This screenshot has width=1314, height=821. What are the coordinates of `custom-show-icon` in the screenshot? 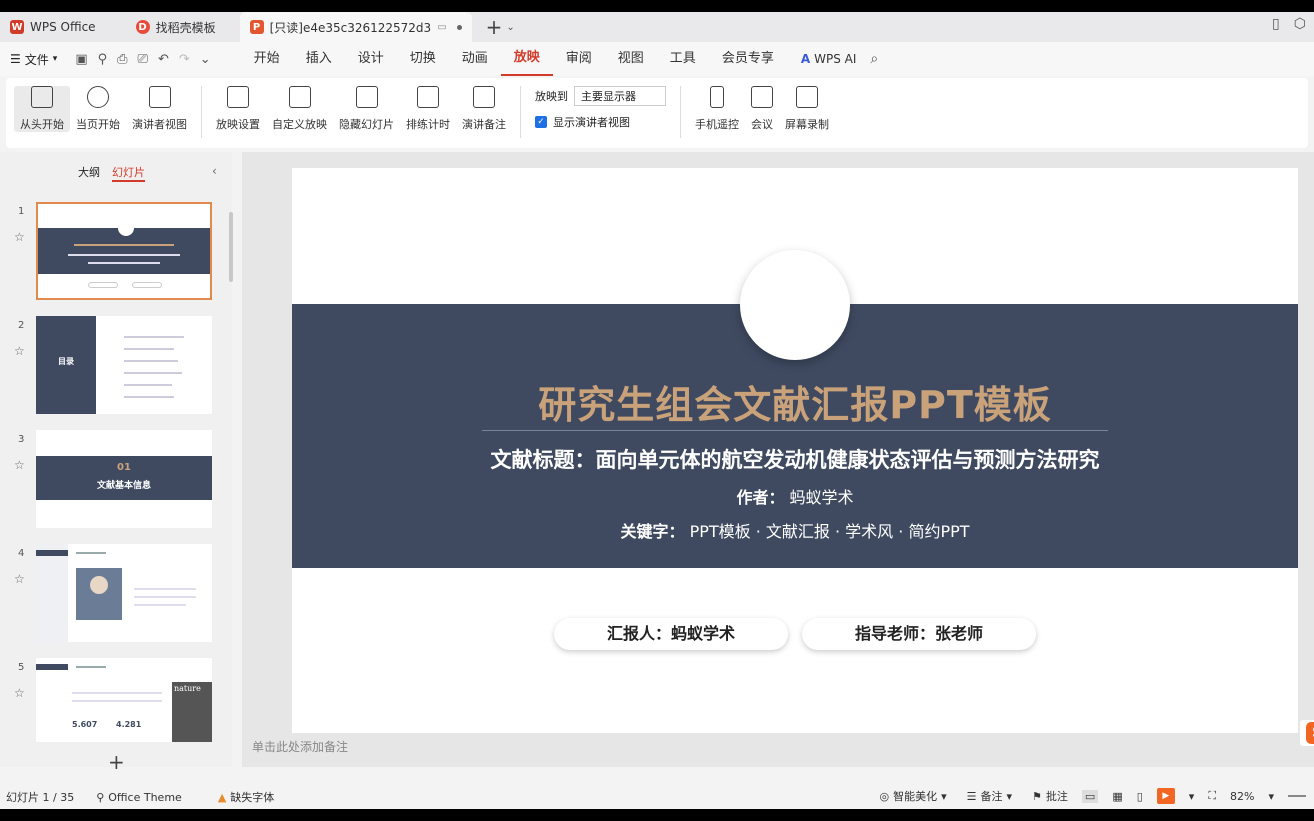 It's located at (299, 97).